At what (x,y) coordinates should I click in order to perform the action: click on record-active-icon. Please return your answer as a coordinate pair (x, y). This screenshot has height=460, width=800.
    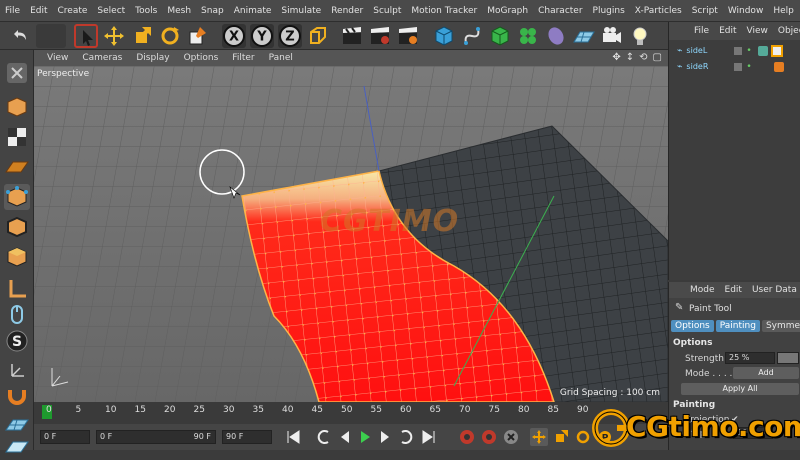
    Looking at the image, I should click on (467, 437).